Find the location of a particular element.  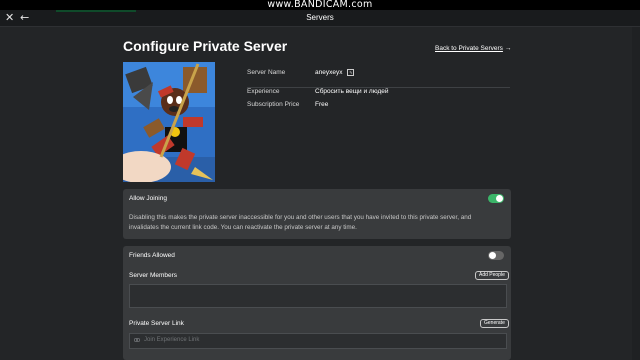

experience-value: Сбросить вещи и людей is located at coordinates (351, 91).